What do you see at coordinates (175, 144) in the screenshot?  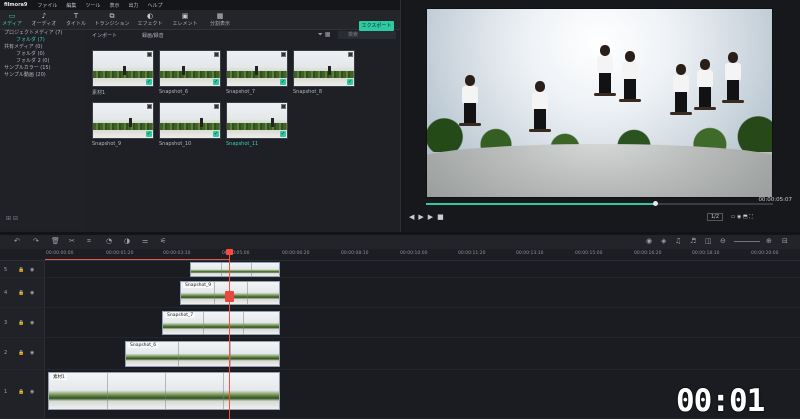 I see `media-item-label: Snapshot_10` at bounding box center [175, 144].